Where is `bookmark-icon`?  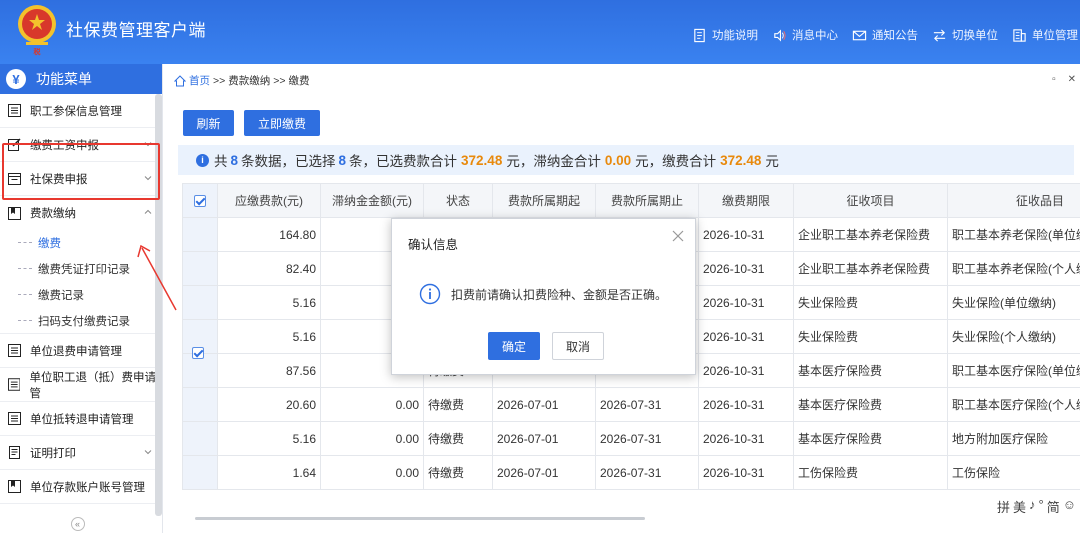 bookmark-icon is located at coordinates (14, 213).